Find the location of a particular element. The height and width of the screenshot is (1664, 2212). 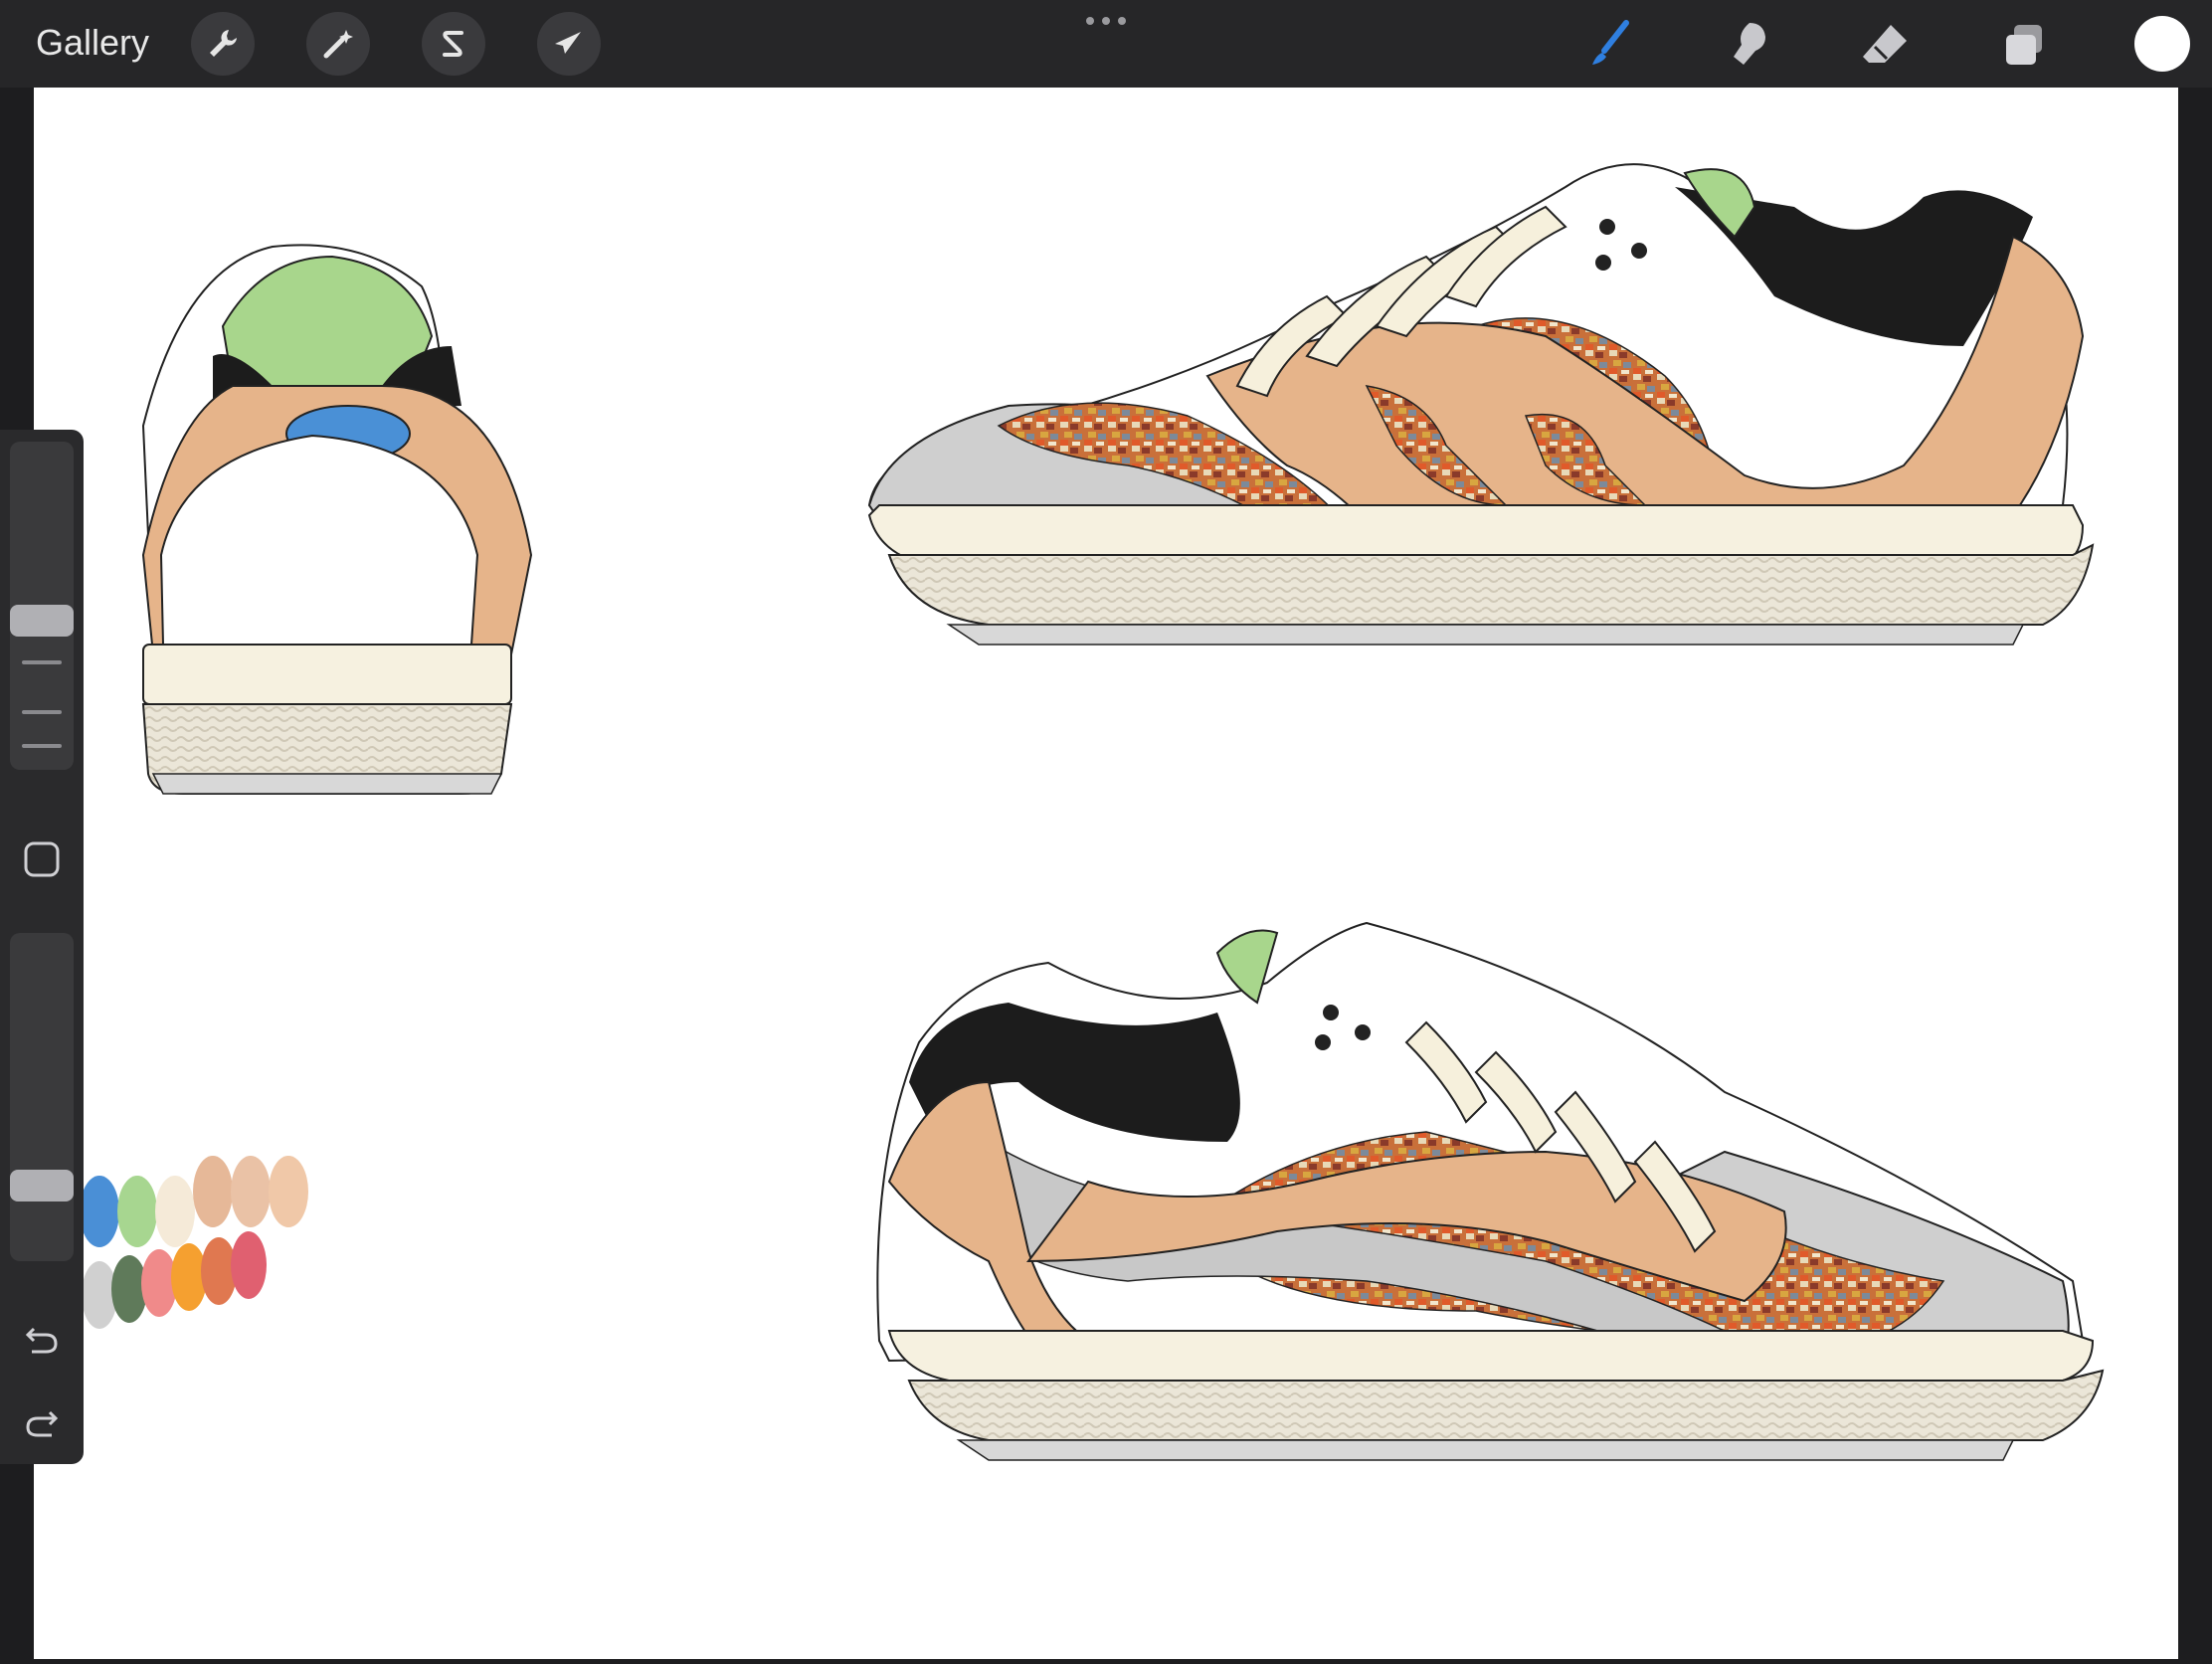

magic-wand-icon is located at coordinates (338, 44).